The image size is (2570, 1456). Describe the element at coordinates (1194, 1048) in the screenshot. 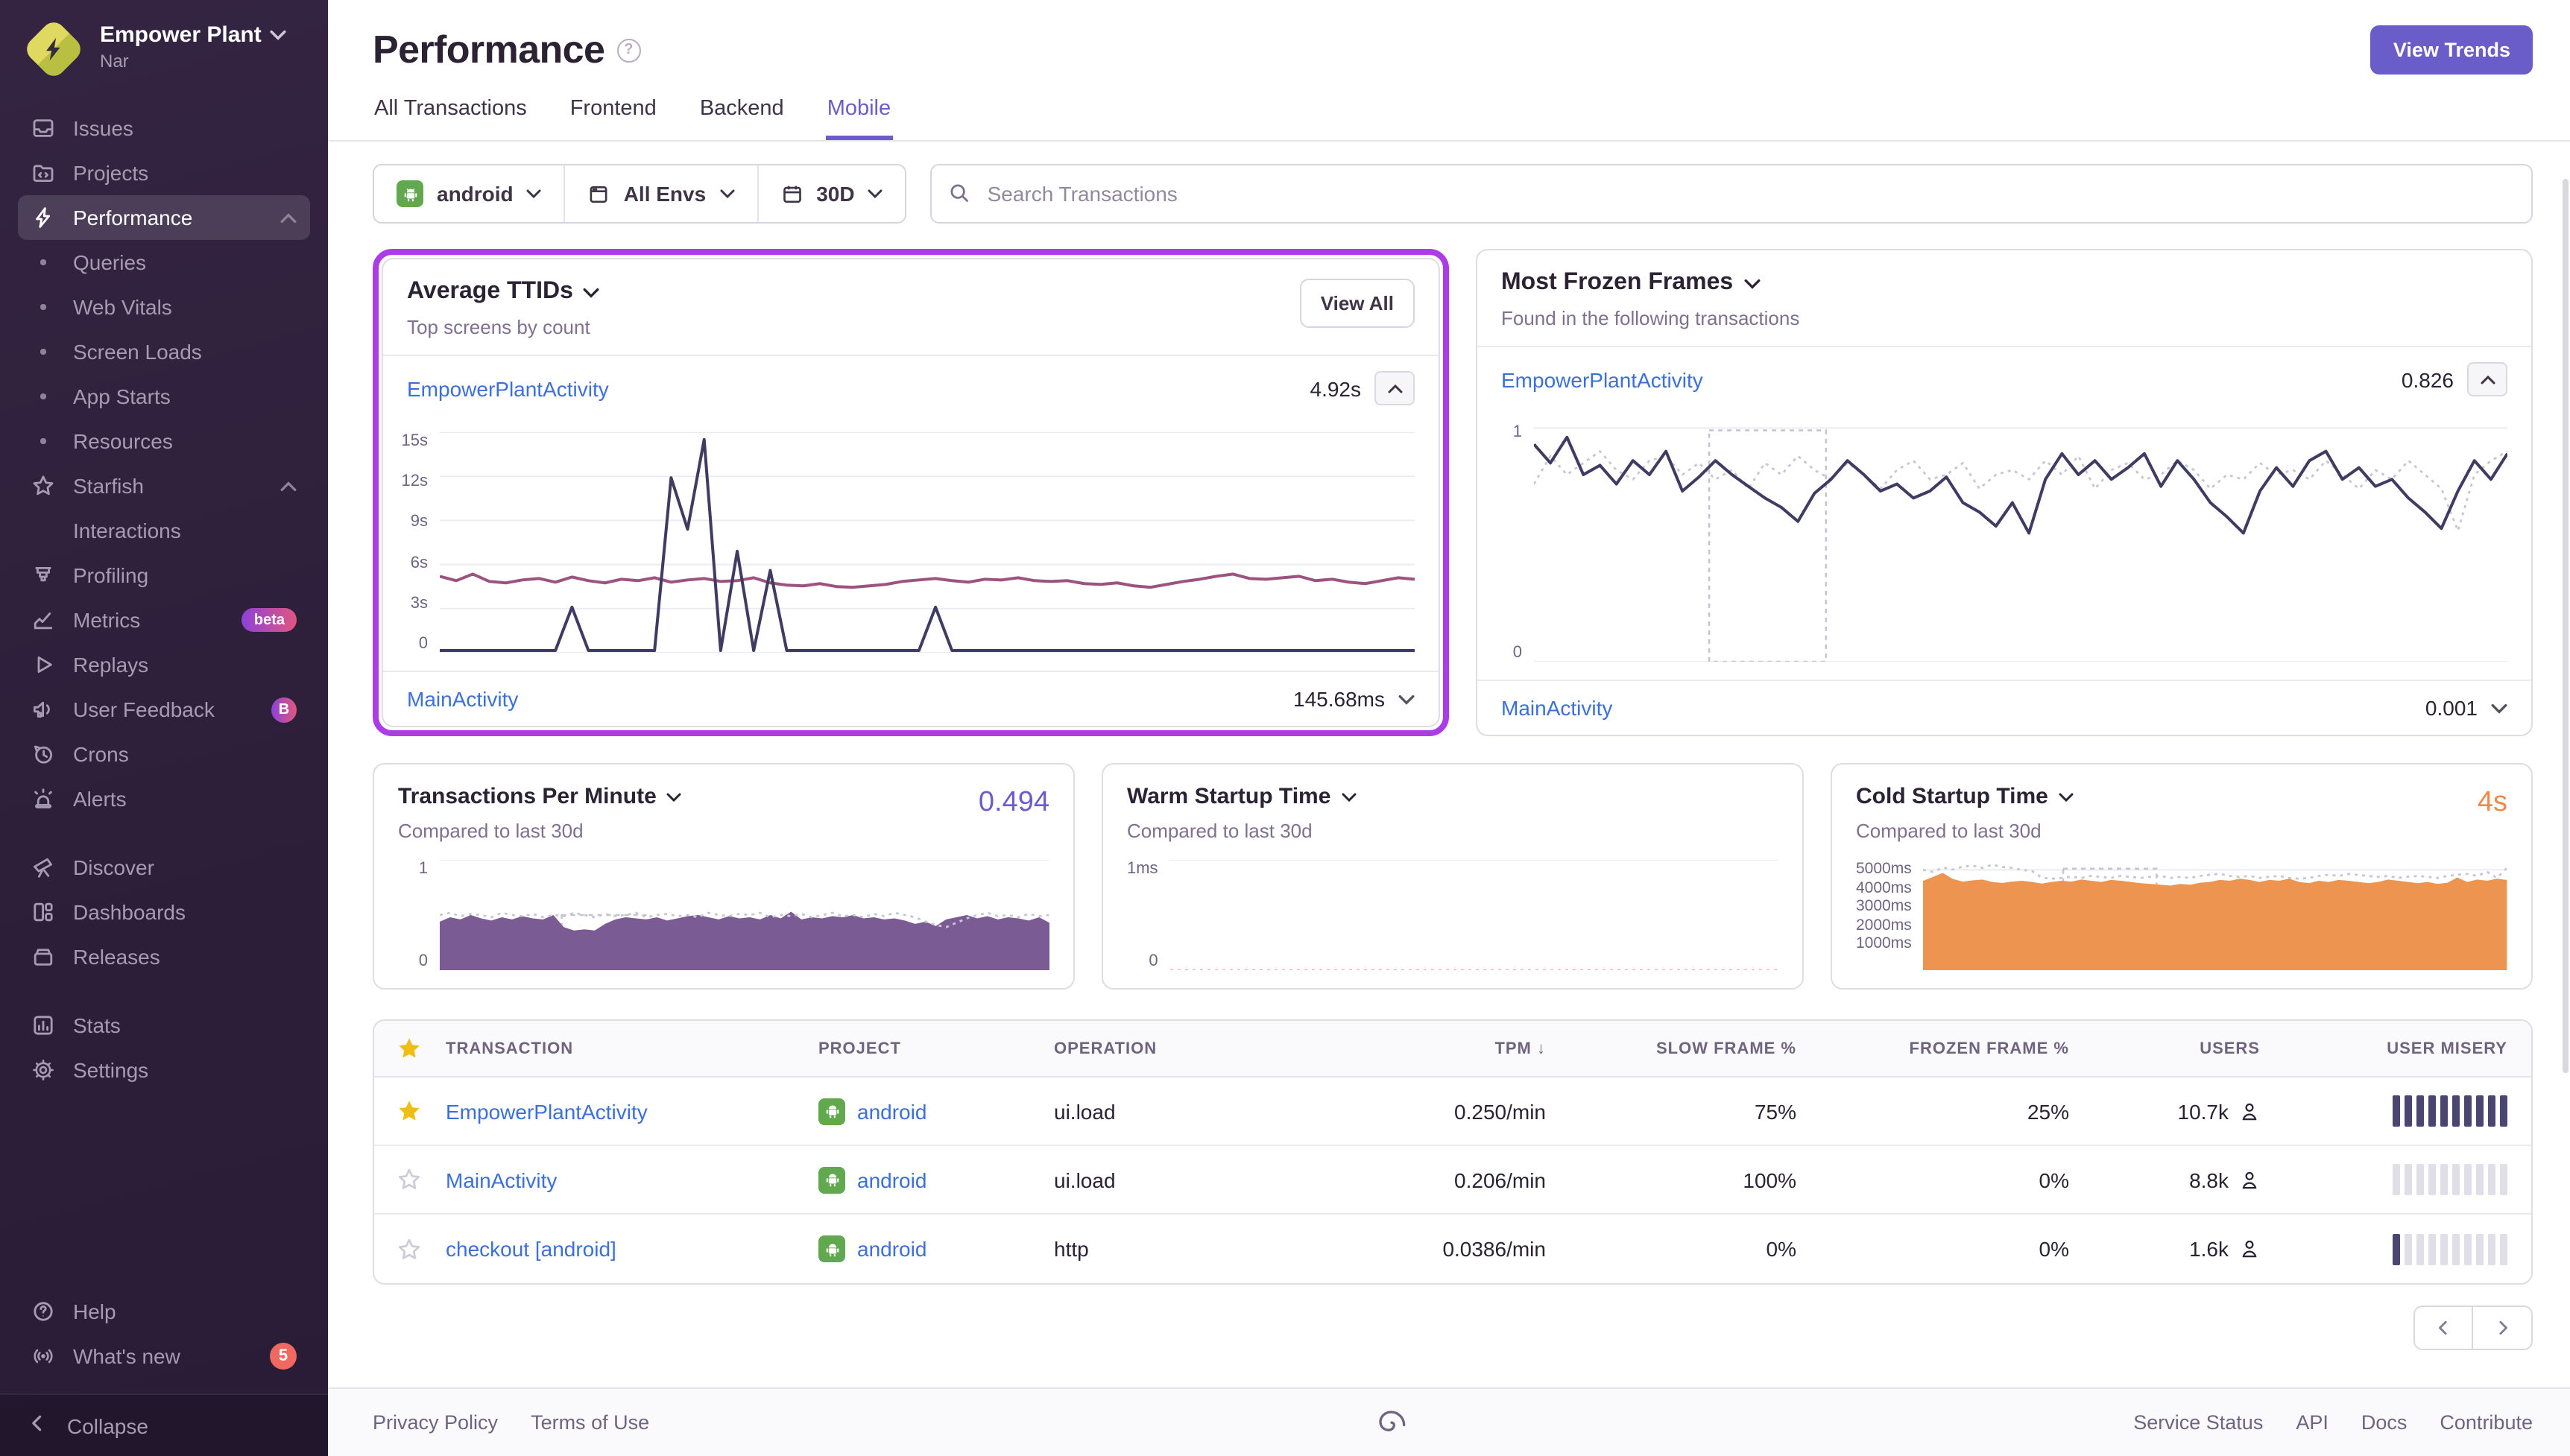

I see `column-header-operation: OPERATION` at that location.